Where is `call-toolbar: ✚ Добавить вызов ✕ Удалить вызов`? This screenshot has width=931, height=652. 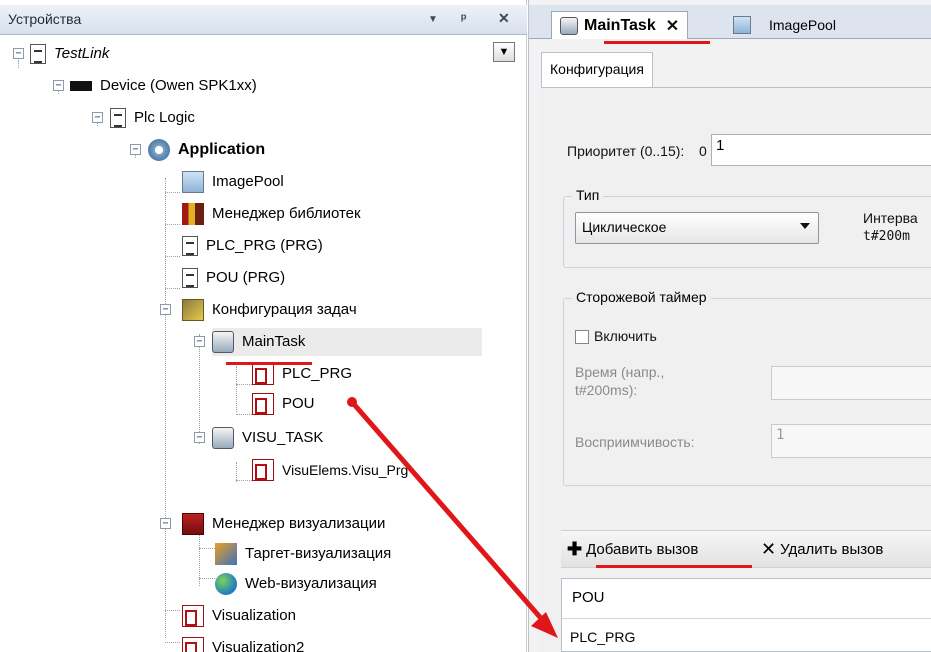 call-toolbar: ✚ Добавить вызов ✕ Удалить вызов is located at coordinates (746, 549).